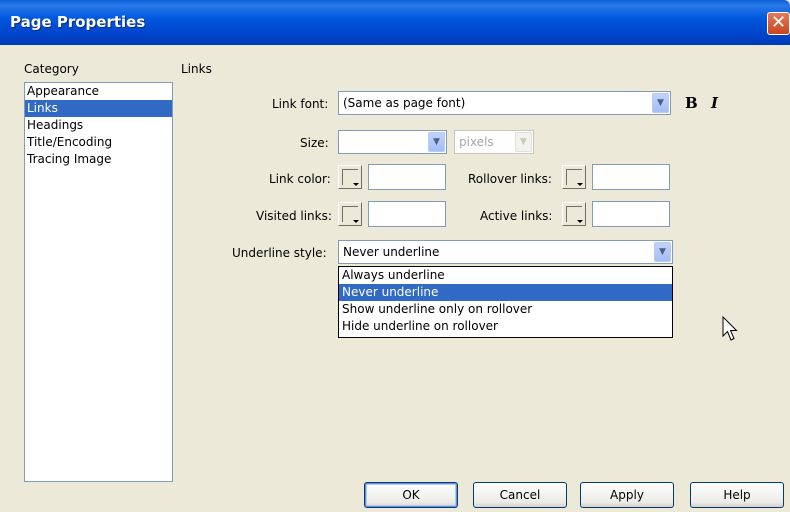  Describe the element at coordinates (51, 69) in the screenshot. I see `category-header: Category` at that location.